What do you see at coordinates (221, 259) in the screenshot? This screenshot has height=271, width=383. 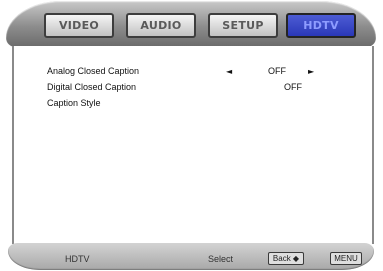 I see `footer-select-hint: Select` at bounding box center [221, 259].